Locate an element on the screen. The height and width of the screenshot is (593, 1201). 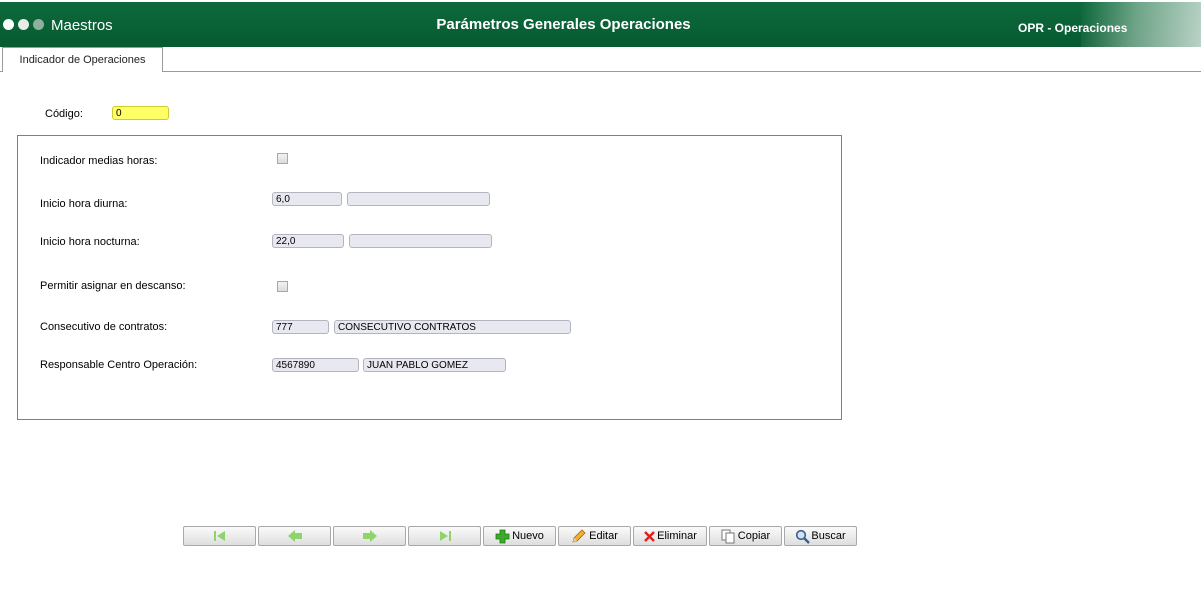
copiar-button: Copiar is located at coordinates (745, 536).